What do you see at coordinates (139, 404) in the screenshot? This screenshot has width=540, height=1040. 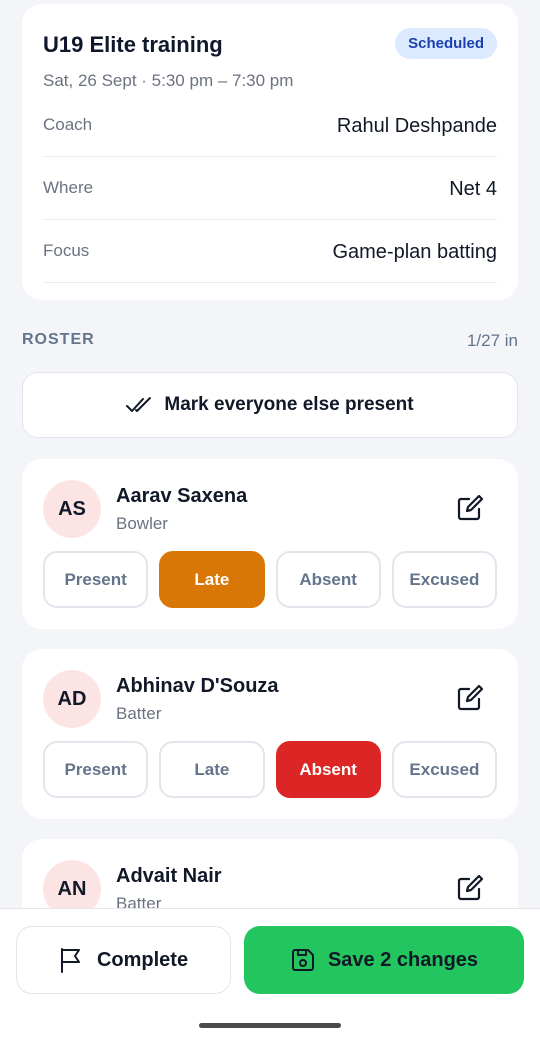 I see `double-check-icon` at bounding box center [139, 404].